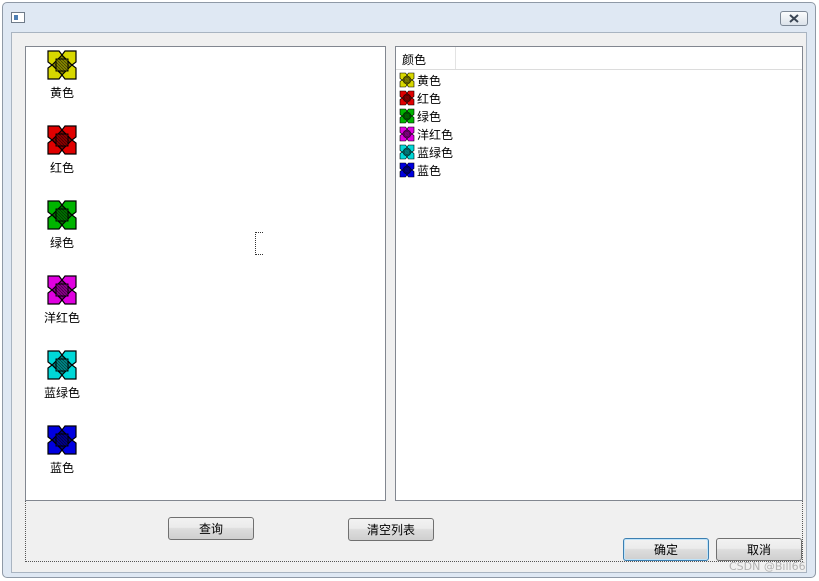 The height and width of the screenshot is (581, 819). I want to click on icon-view-item-label: 绿色, so click(61, 243).